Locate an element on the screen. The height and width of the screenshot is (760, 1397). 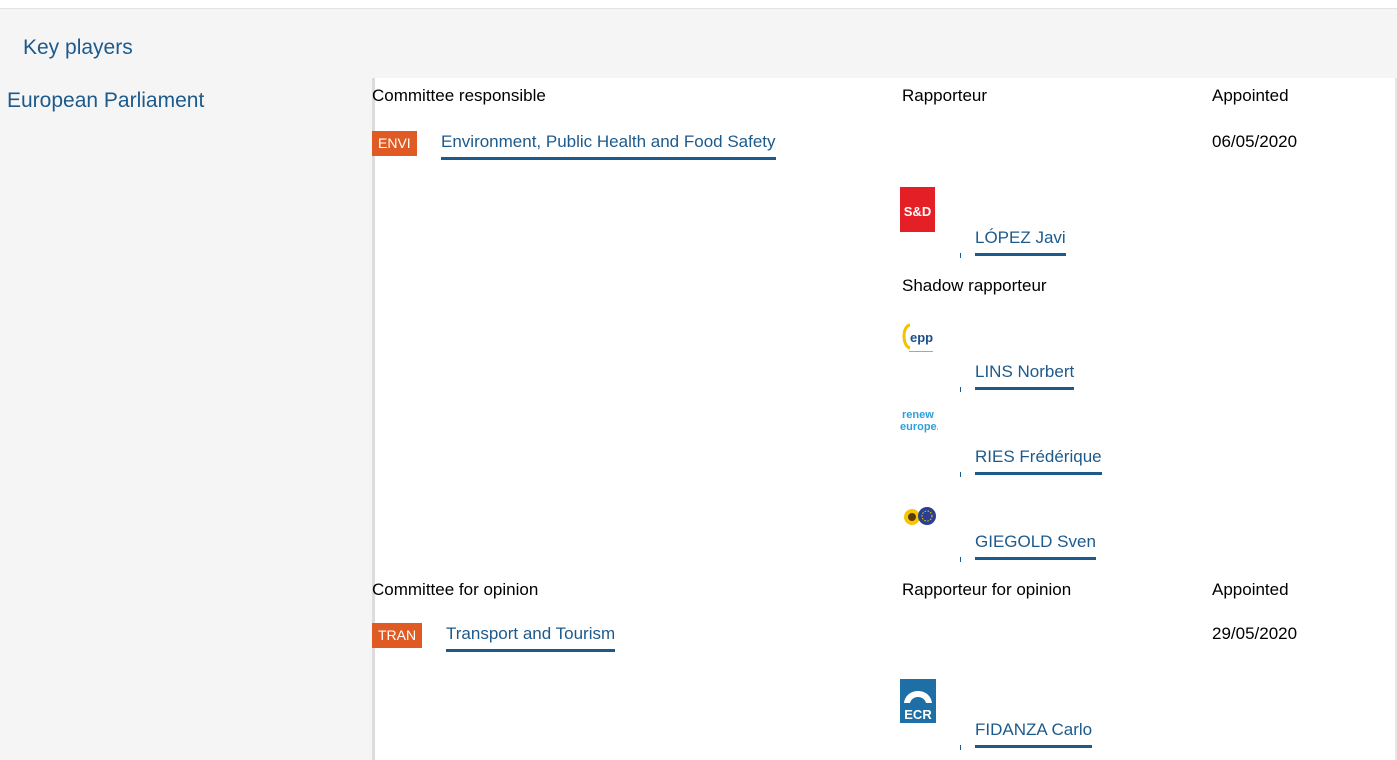
shadow-rapporteur-heading: Shadow rapporteur is located at coordinates (974, 285).